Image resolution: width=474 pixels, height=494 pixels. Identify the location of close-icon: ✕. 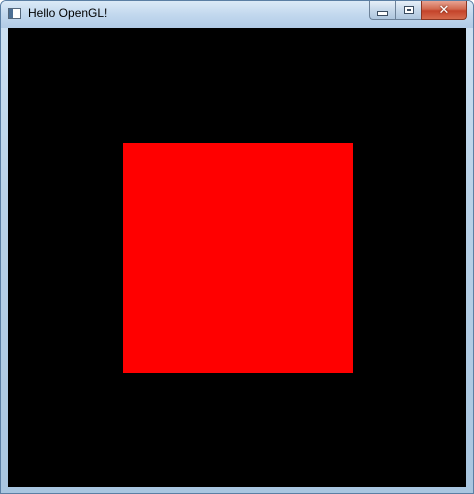
(444, 10).